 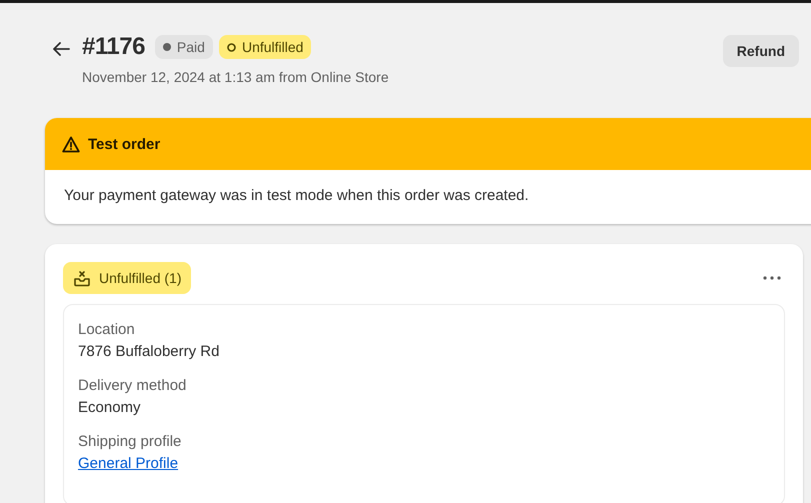 I want to click on back-button, so click(x=61, y=49).